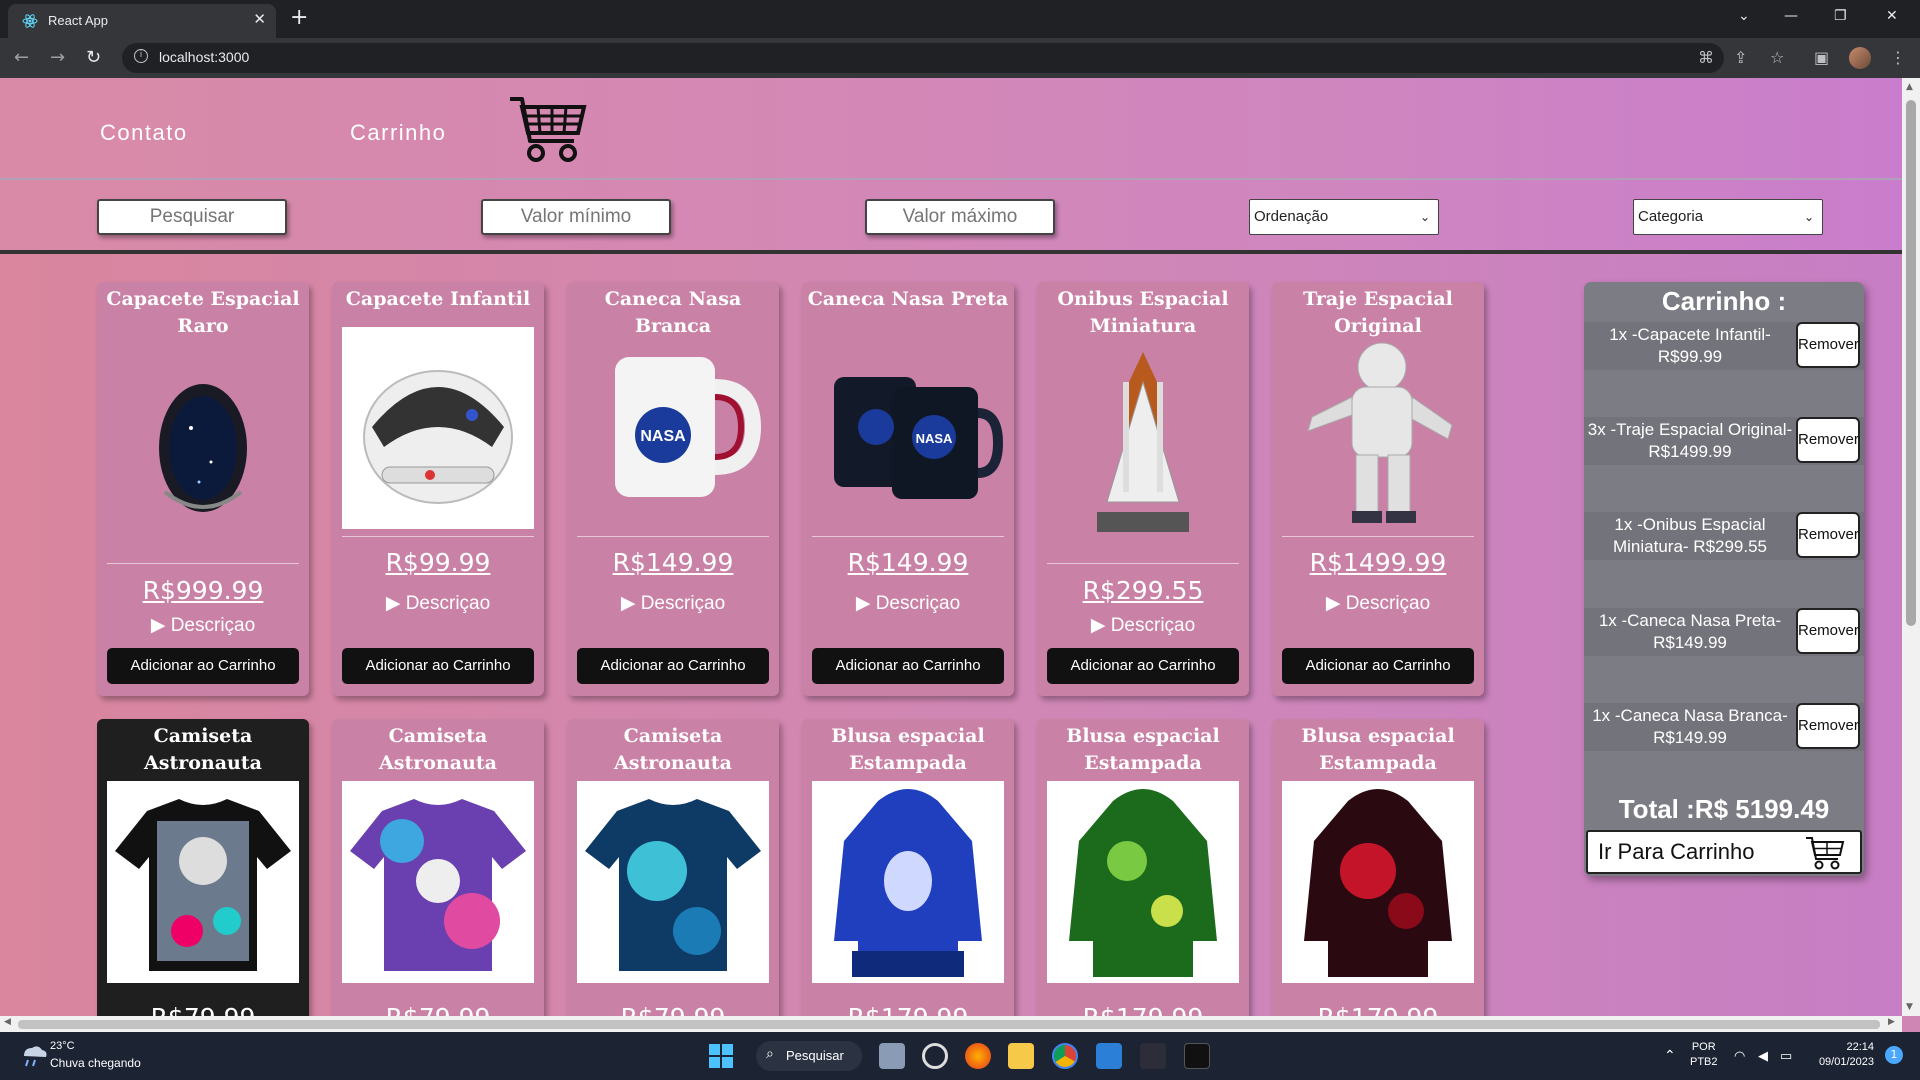  I want to click on side-panel-icon: ▣, so click(1821, 57).